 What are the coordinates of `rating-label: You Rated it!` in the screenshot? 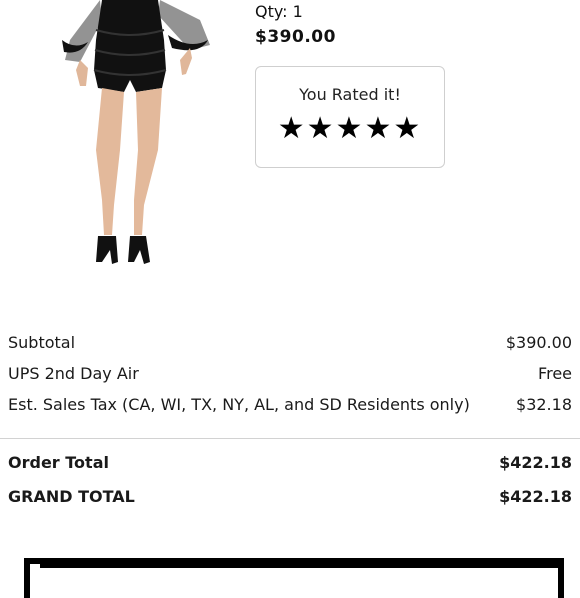 It's located at (350, 94).